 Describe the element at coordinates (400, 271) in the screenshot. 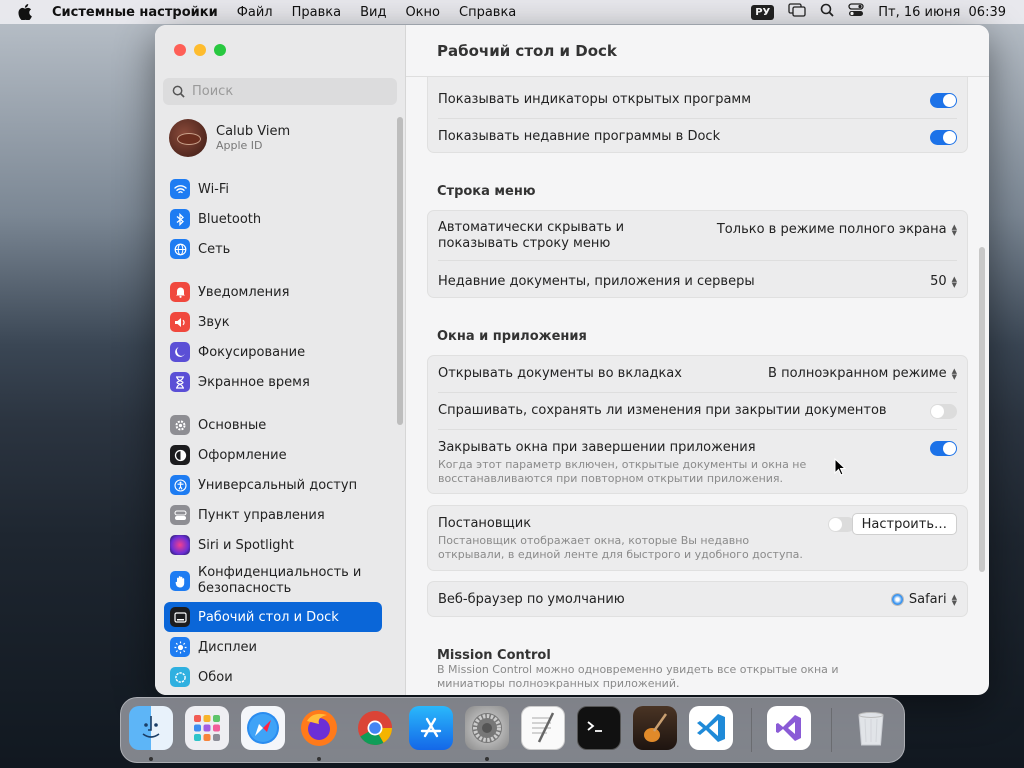

I see `sidebar-scrollbar` at that location.